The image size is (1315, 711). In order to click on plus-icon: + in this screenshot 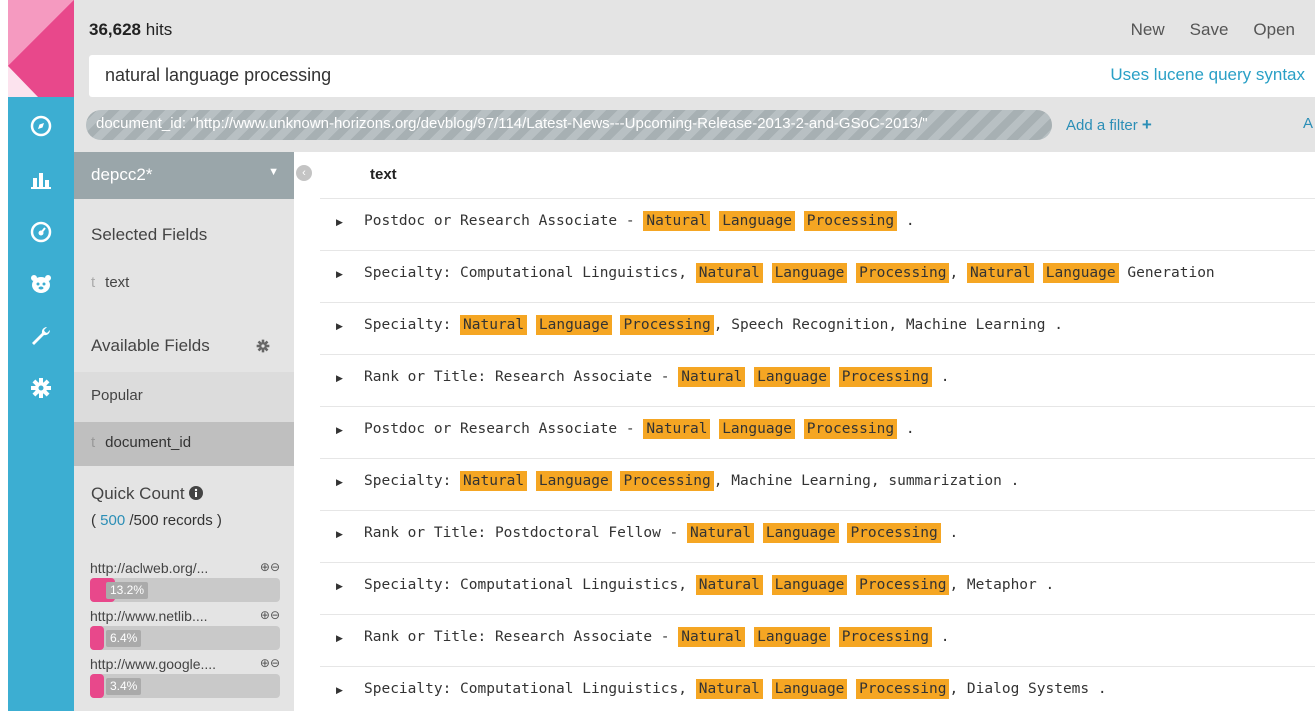, I will do `click(1146, 124)`.